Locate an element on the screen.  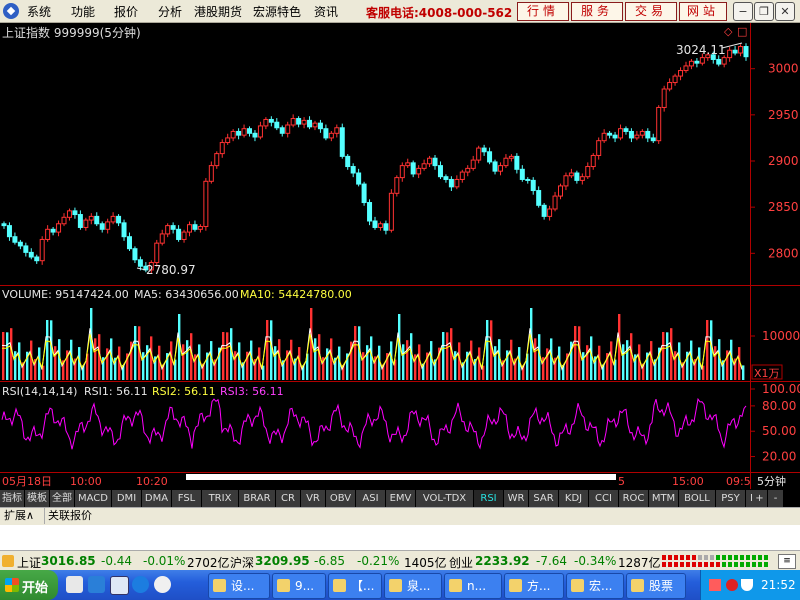
app-logo-icon is located at coordinates (11, 11).